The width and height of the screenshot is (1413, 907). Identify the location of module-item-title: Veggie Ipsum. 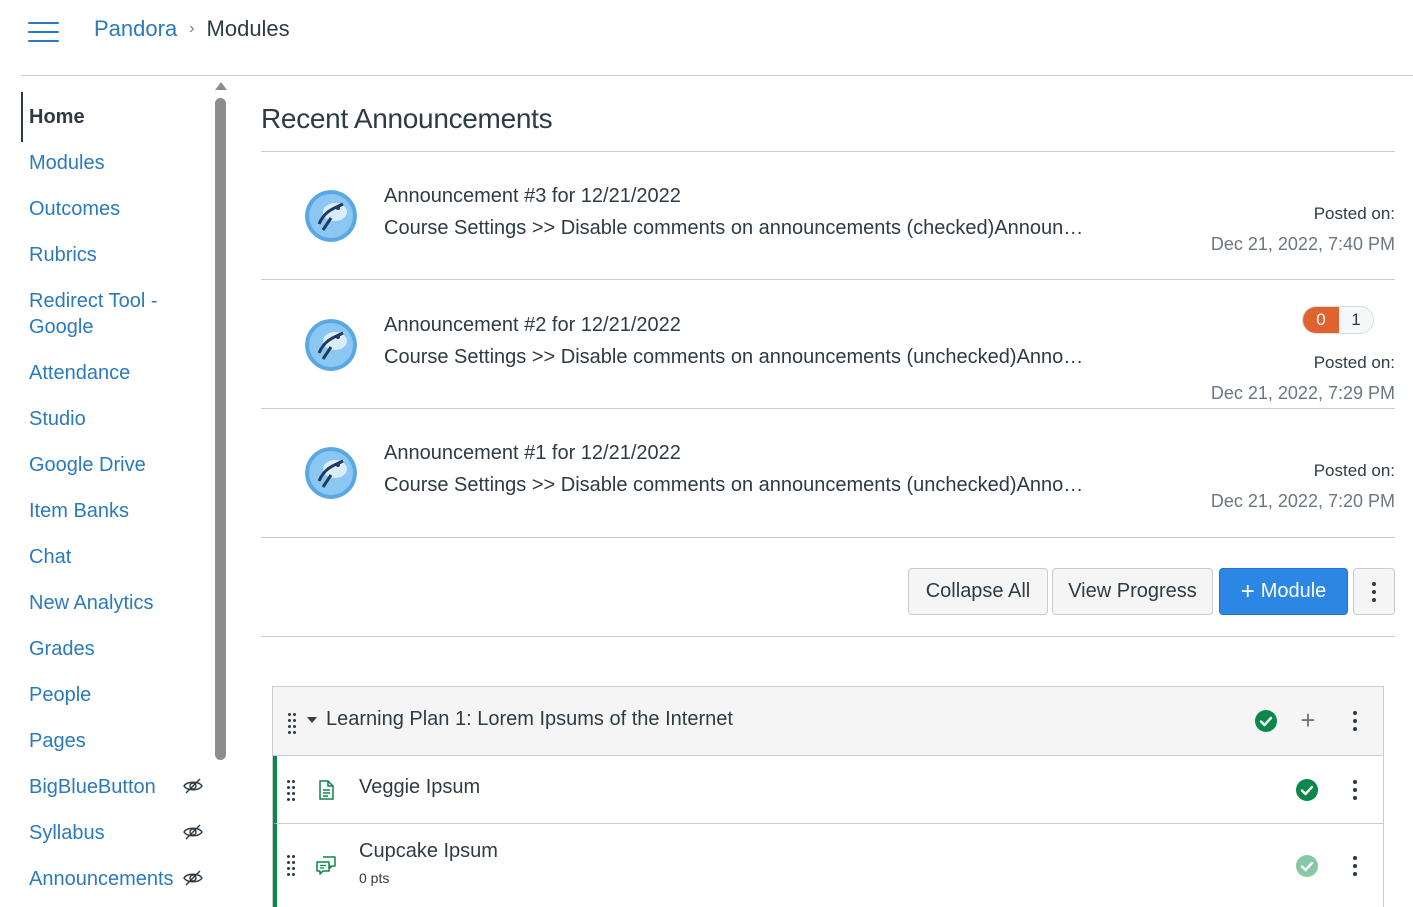
(419, 787).